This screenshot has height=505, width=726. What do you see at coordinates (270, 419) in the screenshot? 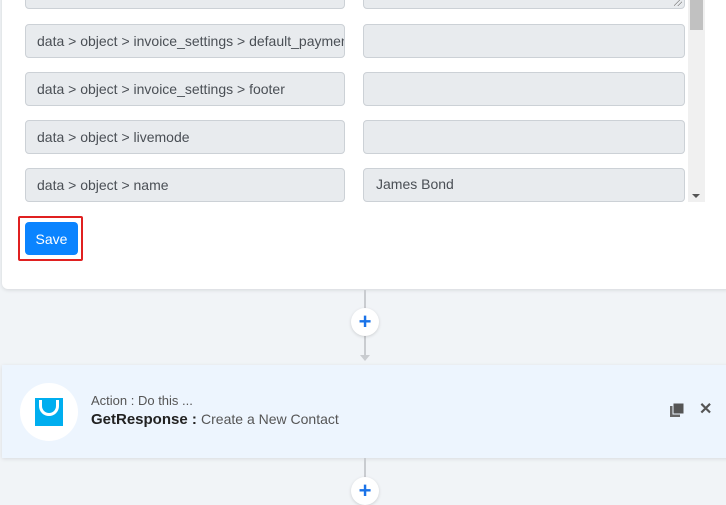
I see `action-event: Create a New Contact` at bounding box center [270, 419].